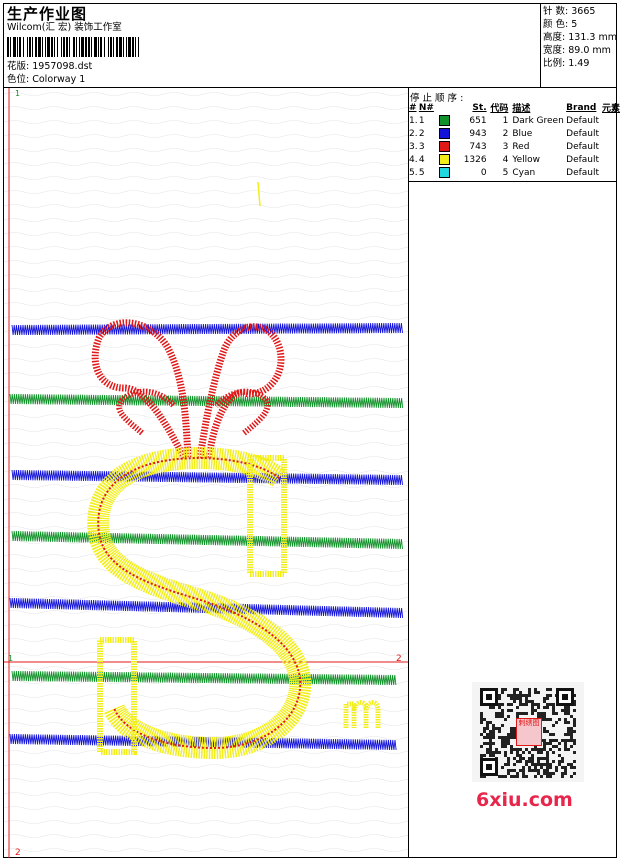 Image resolution: width=620 pixels, height=861 pixels. Describe the element at coordinates (554, 63) in the screenshot. I see `scale-label: 比例:` at that location.